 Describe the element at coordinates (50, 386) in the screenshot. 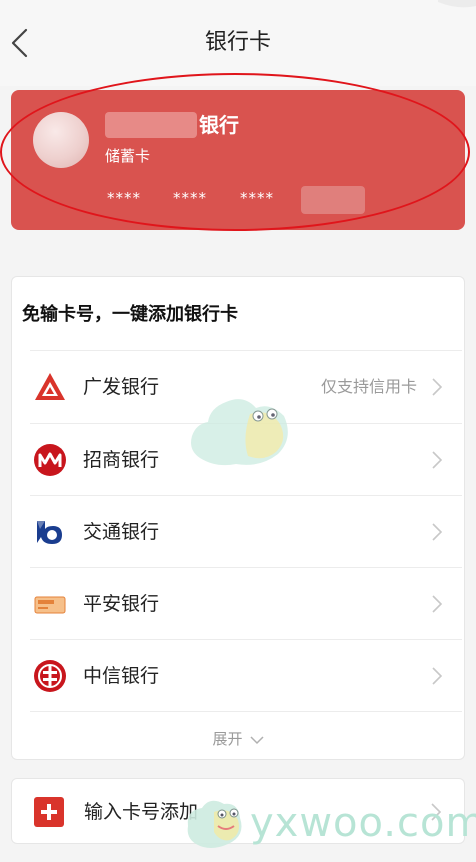

I see `cgb-logo-icon` at that location.